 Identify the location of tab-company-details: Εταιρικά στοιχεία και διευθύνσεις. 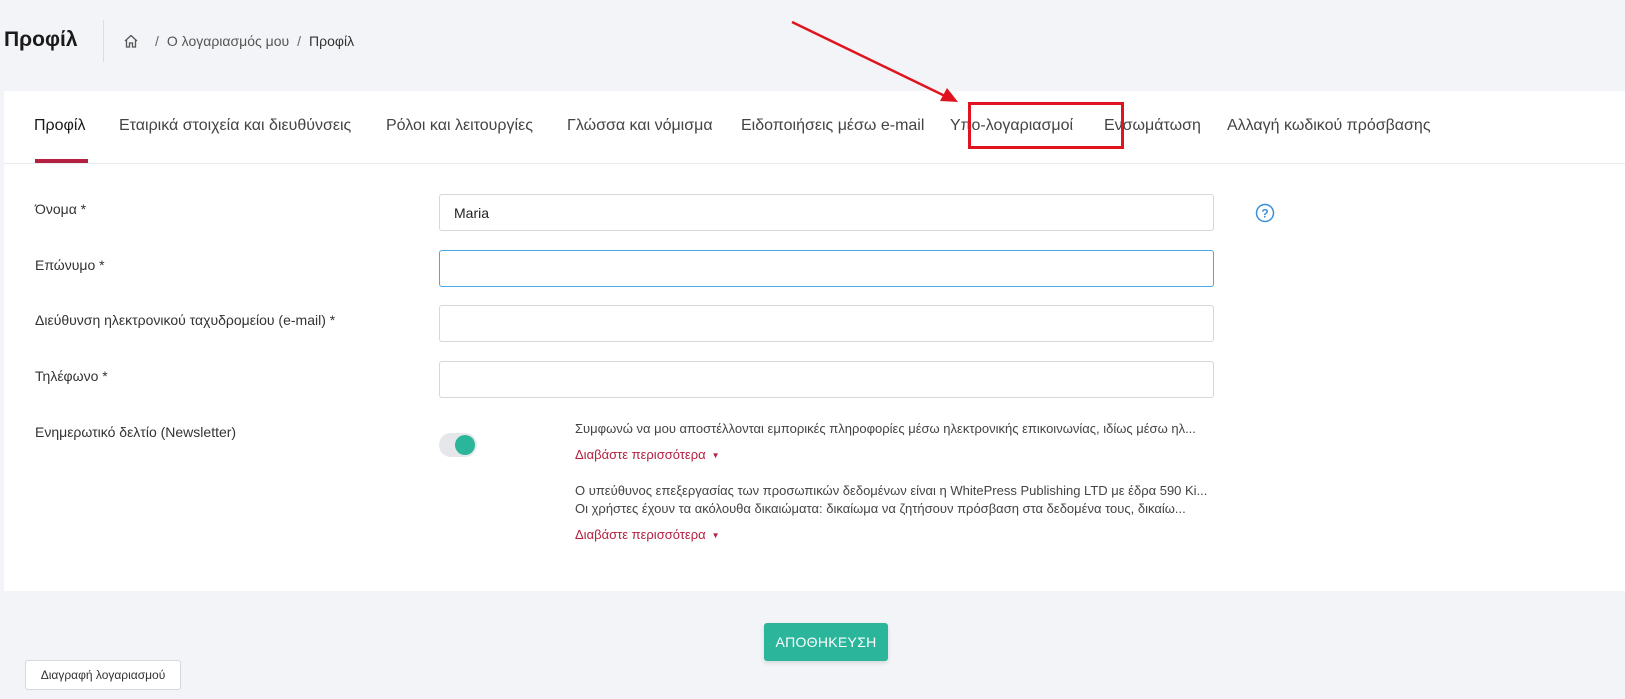
(235, 126).